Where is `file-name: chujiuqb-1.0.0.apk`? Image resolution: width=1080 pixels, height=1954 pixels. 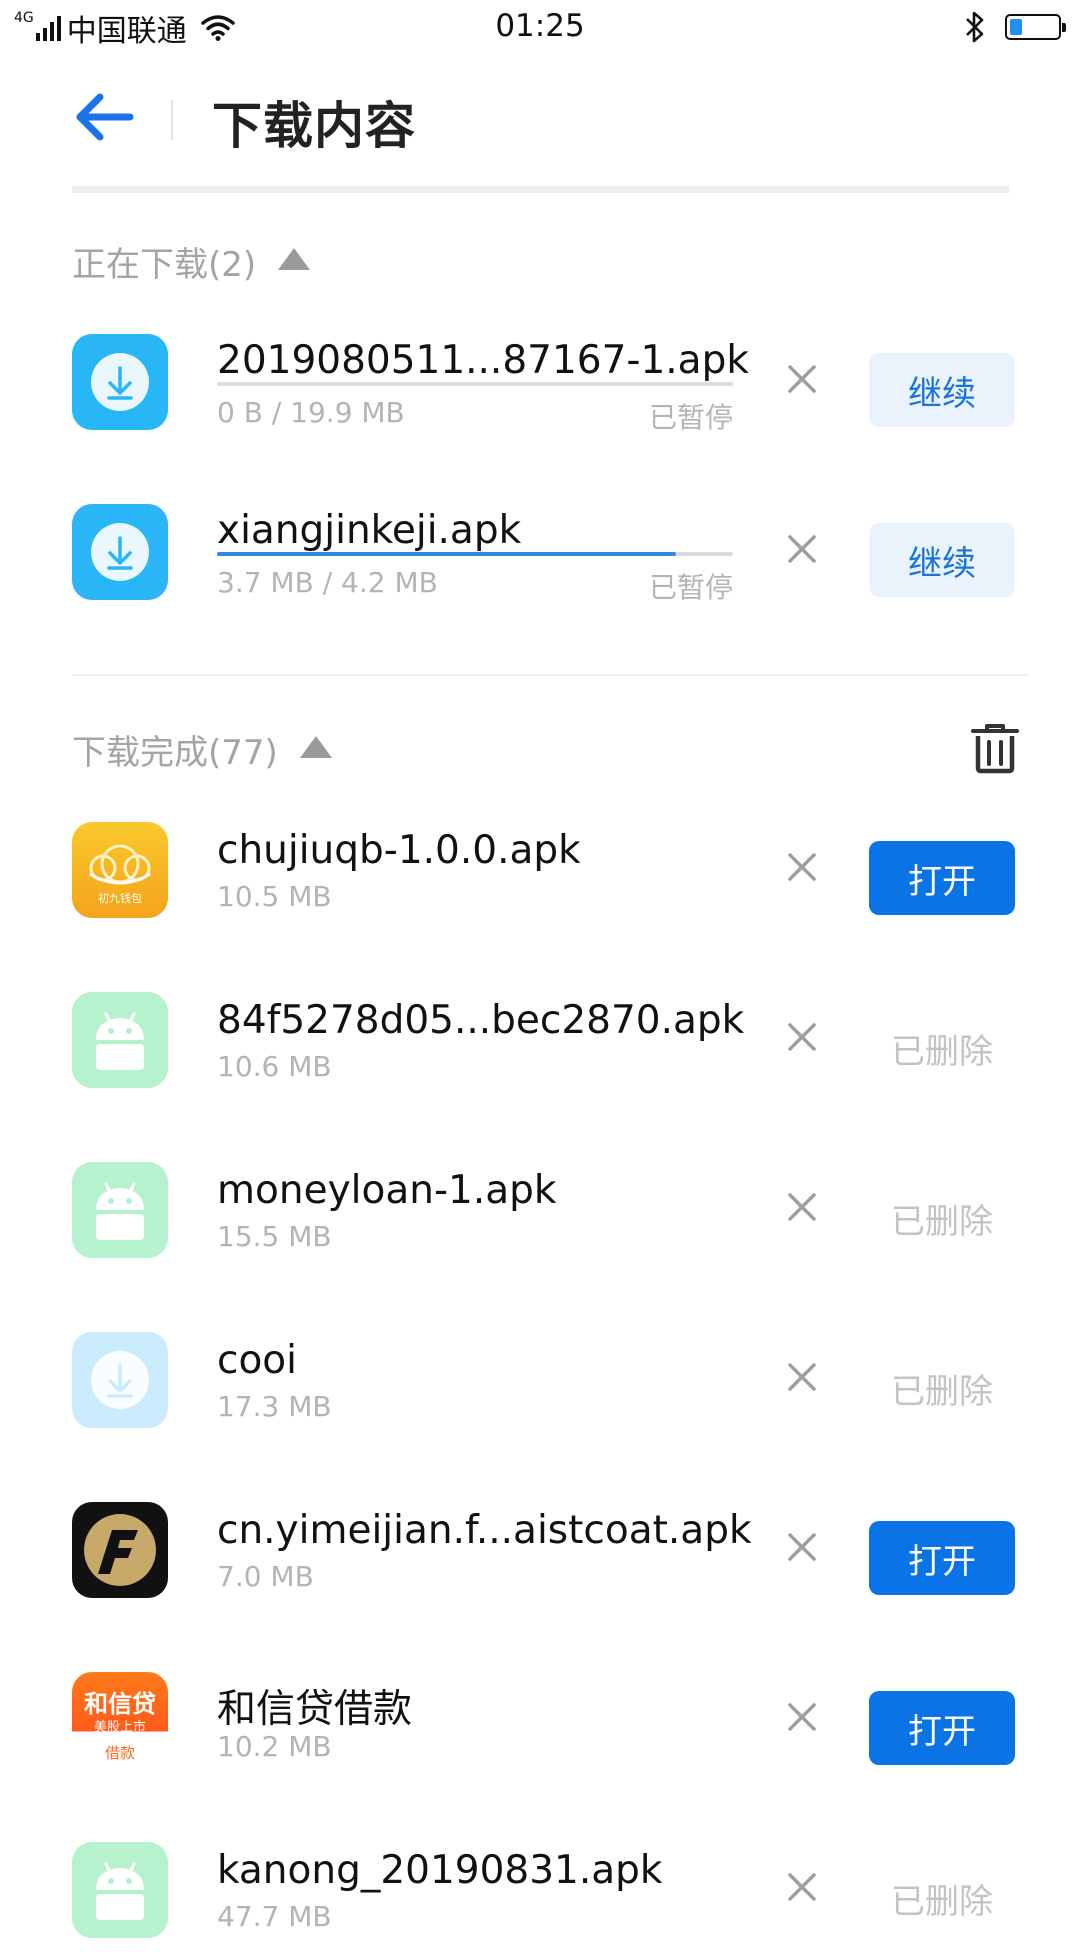 file-name: chujiuqb-1.0.0.apk is located at coordinates (399, 850).